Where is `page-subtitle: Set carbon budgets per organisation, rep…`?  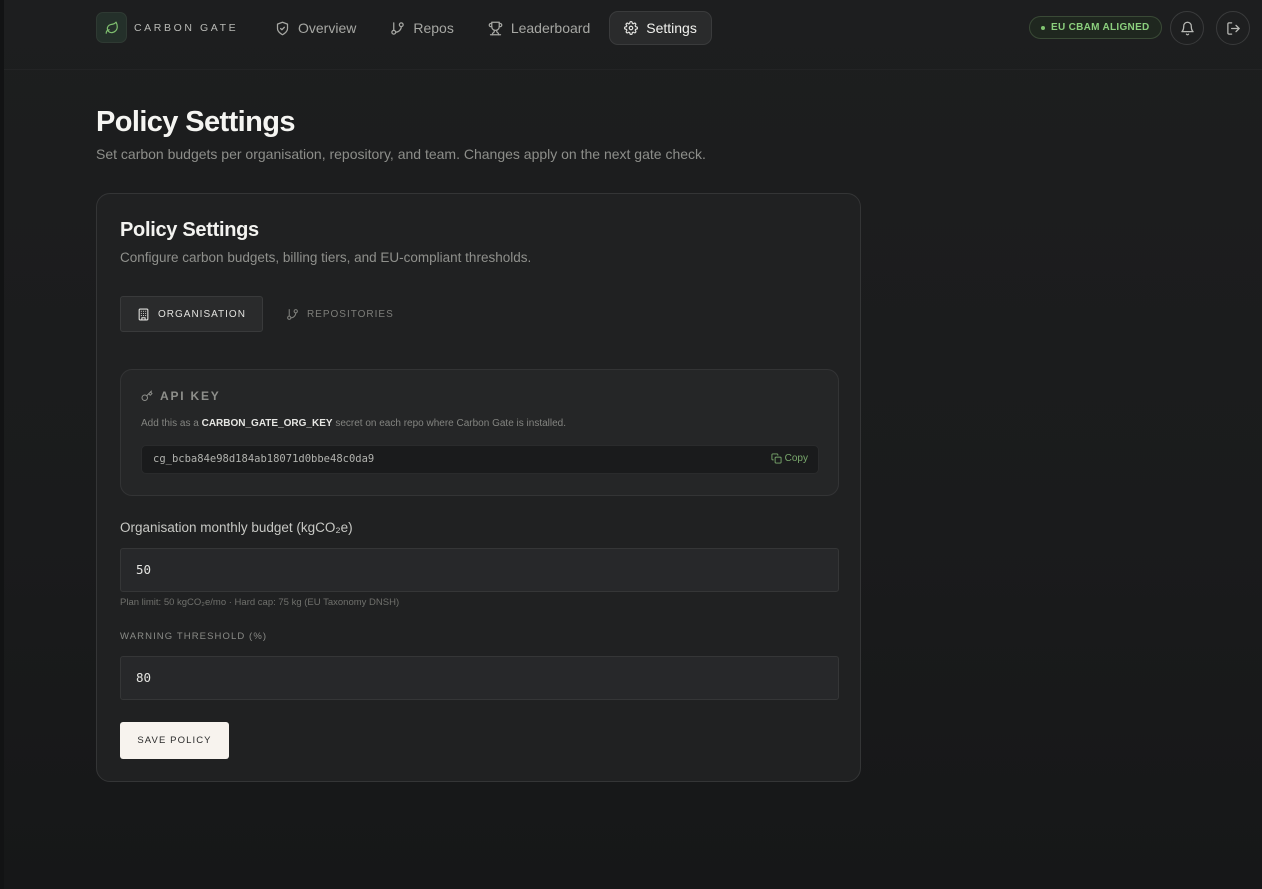 page-subtitle: Set carbon budgets per organisation, rep… is located at coordinates (401, 154).